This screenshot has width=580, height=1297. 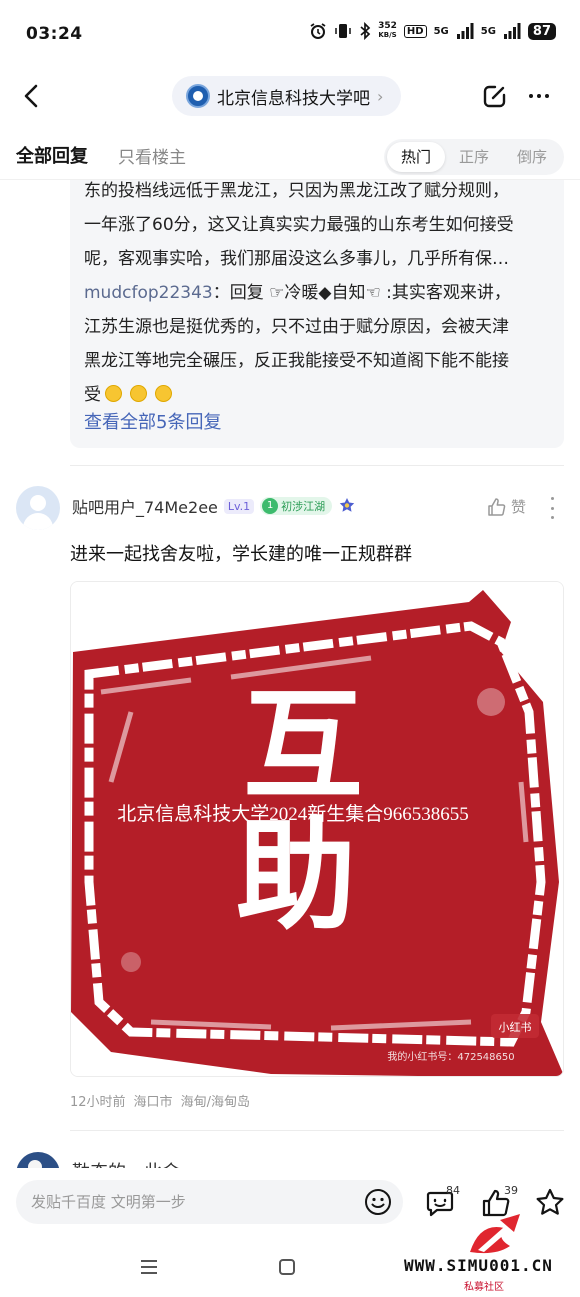 What do you see at coordinates (152, 155) in the screenshot?
I see `tab-op-only: 只看楼主` at bounding box center [152, 155].